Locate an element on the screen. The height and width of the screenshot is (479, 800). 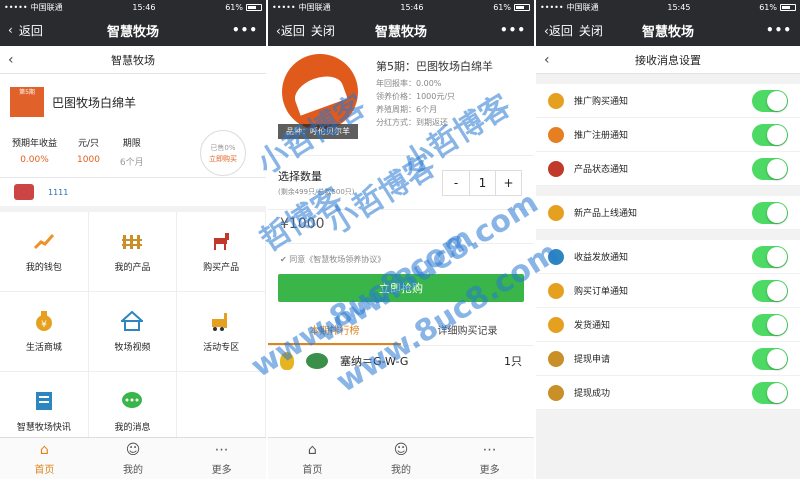
setting-label: 发货通知 is located at coordinates (592, 326).